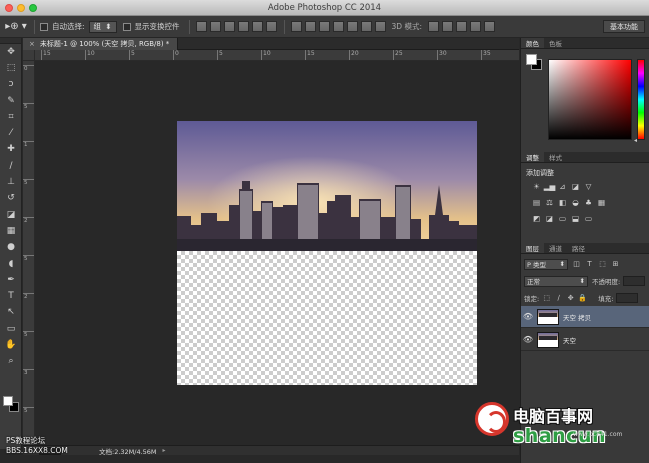  Describe the element at coordinates (11, 313) in the screenshot. I see `path-select-tool-icon: ↖` at that location.